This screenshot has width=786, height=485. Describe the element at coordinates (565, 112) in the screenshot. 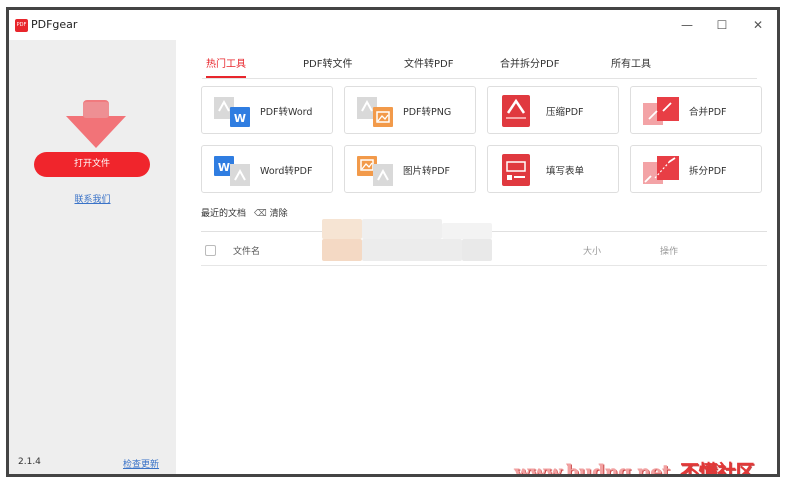

I see `tool-label: 压缩PDF` at that location.